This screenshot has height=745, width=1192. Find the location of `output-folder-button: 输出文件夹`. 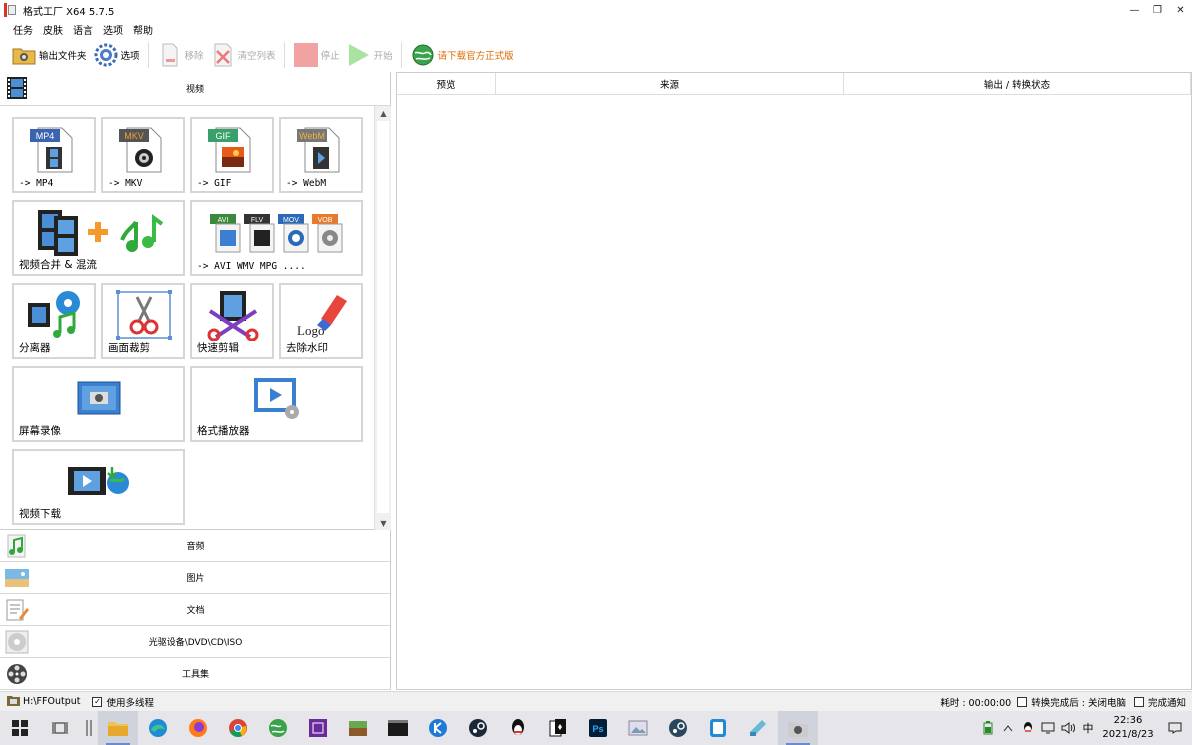

output-folder-button: 输出文件夹 is located at coordinates (49, 55).